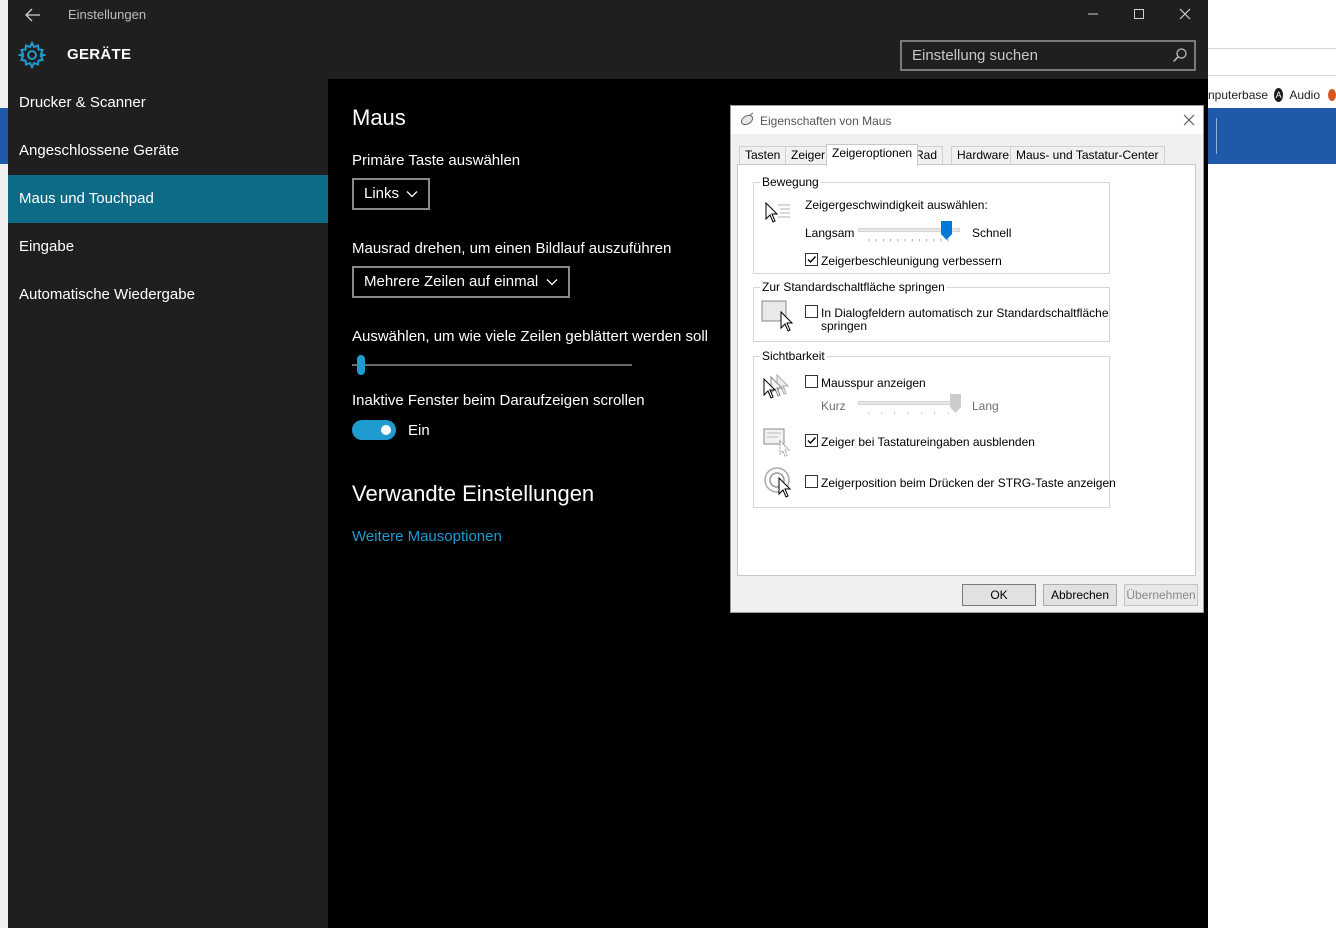 This screenshot has width=1336, height=928. Describe the element at coordinates (419, 430) in the screenshot. I see `inactive-scroll-state: Ein` at that location.